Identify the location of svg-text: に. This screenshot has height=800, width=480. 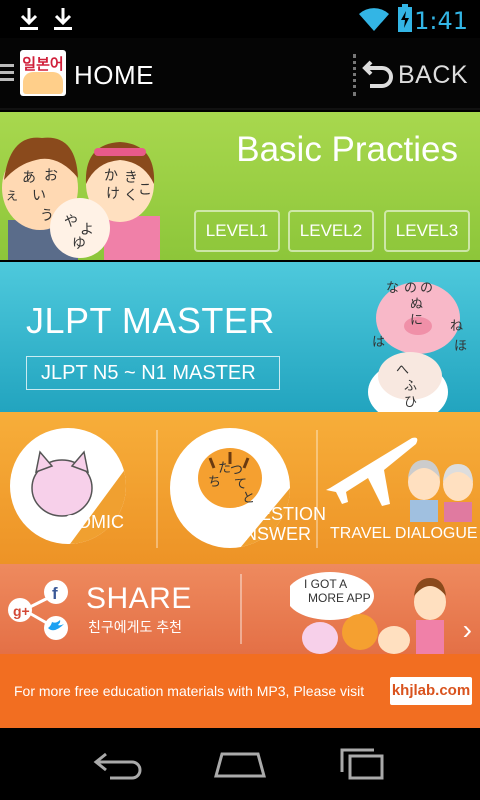
(416, 319).